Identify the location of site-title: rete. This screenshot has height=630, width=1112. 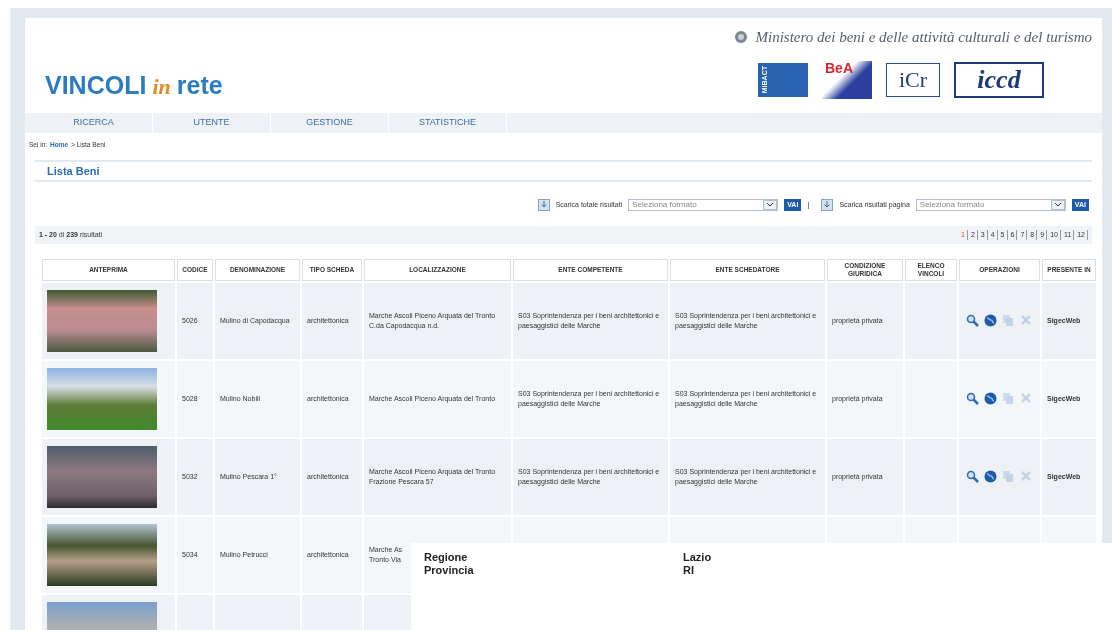
(199, 85).